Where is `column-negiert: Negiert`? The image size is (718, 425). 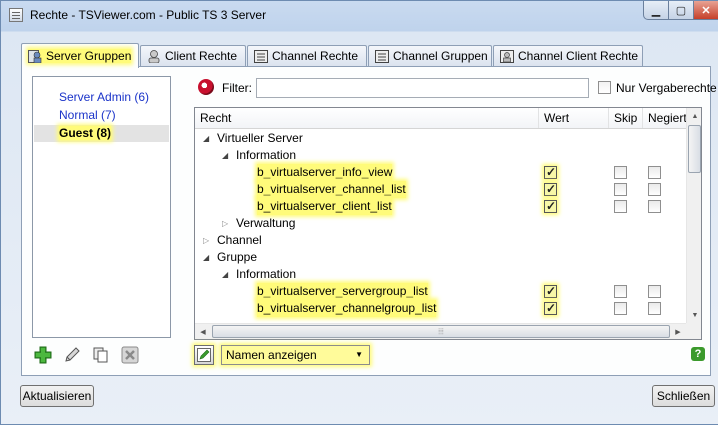 column-negiert: Negiert is located at coordinates (665, 118).